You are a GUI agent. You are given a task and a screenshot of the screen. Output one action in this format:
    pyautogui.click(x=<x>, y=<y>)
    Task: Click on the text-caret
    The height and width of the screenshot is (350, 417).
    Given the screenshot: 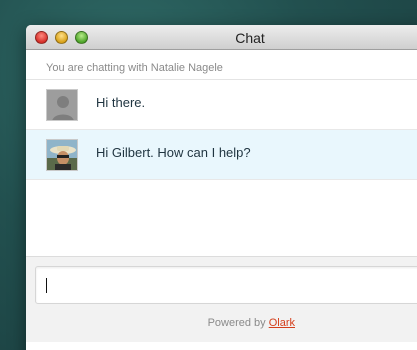 What is the action you would take?
    pyautogui.click(x=46, y=285)
    